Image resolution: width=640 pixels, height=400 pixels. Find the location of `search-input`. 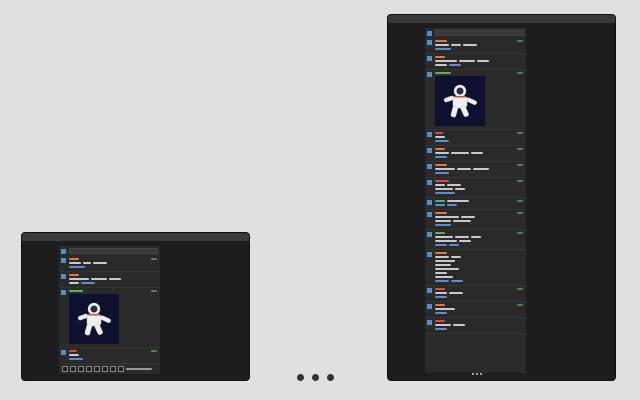

search-input is located at coordinates (479, 33).